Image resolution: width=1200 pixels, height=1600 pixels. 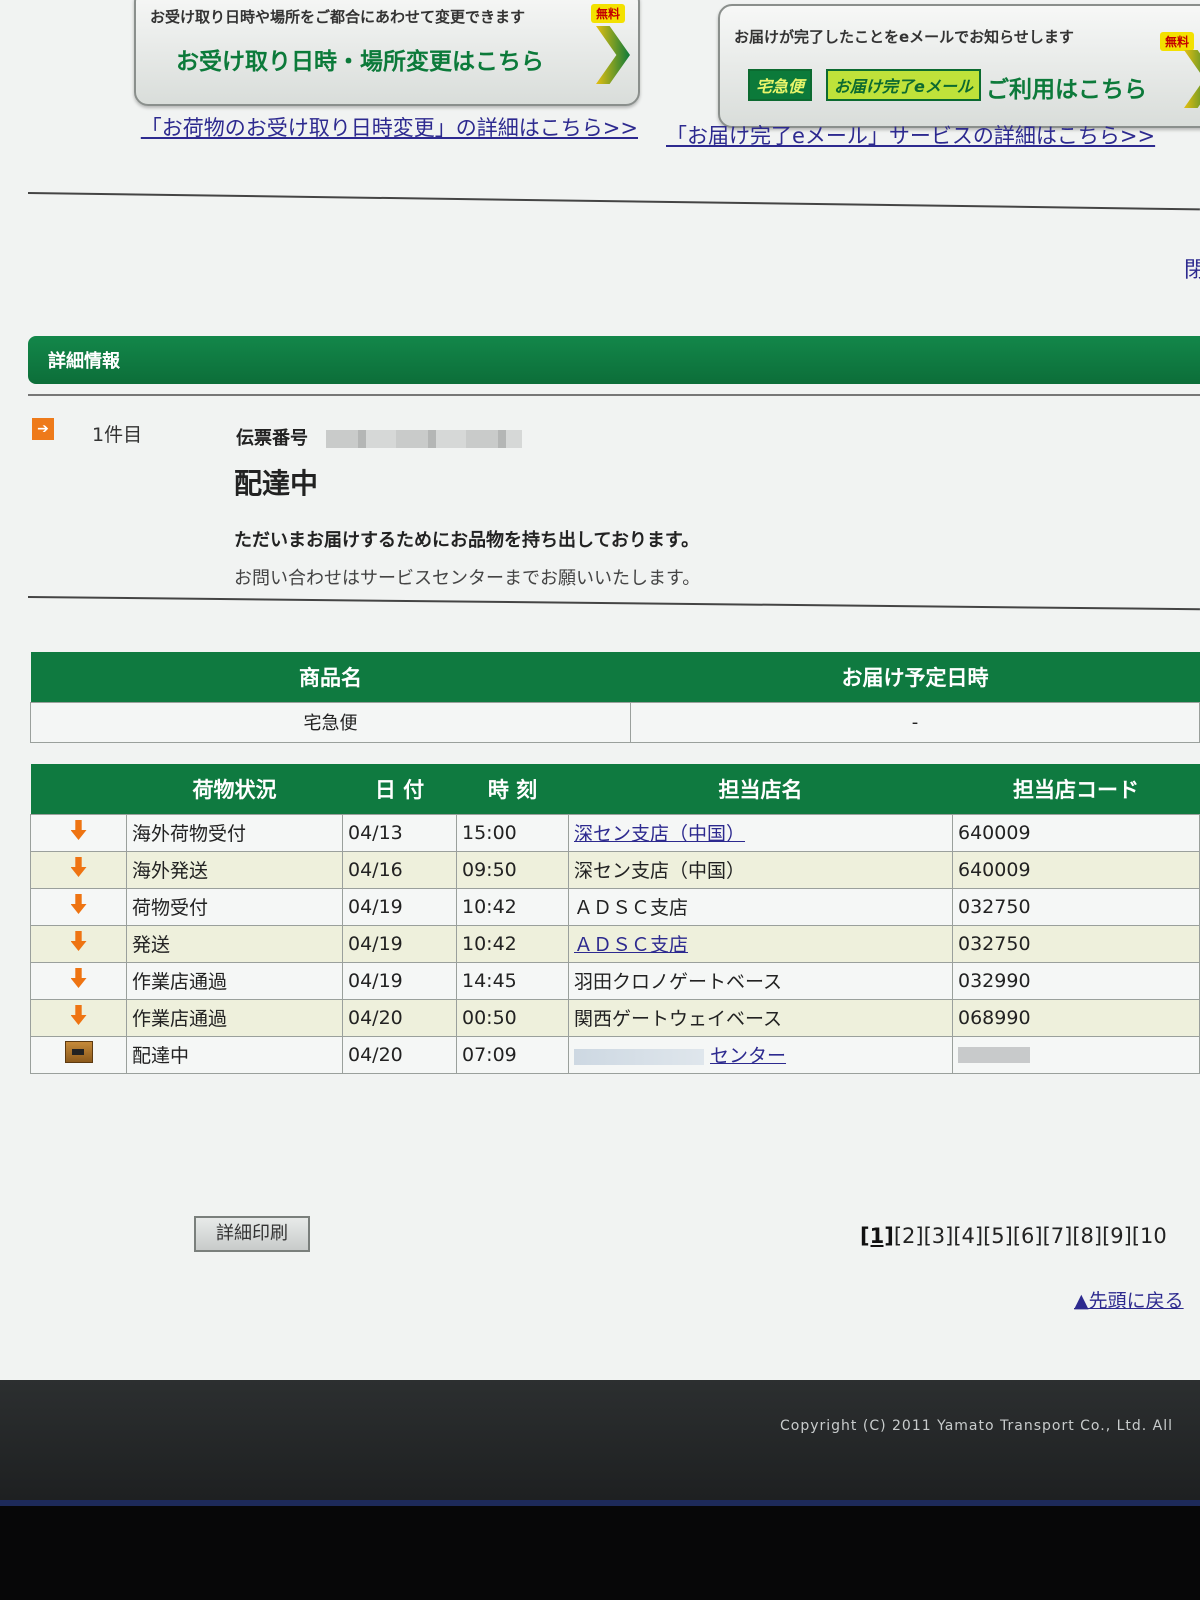 I want to click on table-row: 海外荷物受付 04/13 15:00 深セン支店（中国） 640009, so click(x=615, y=832).